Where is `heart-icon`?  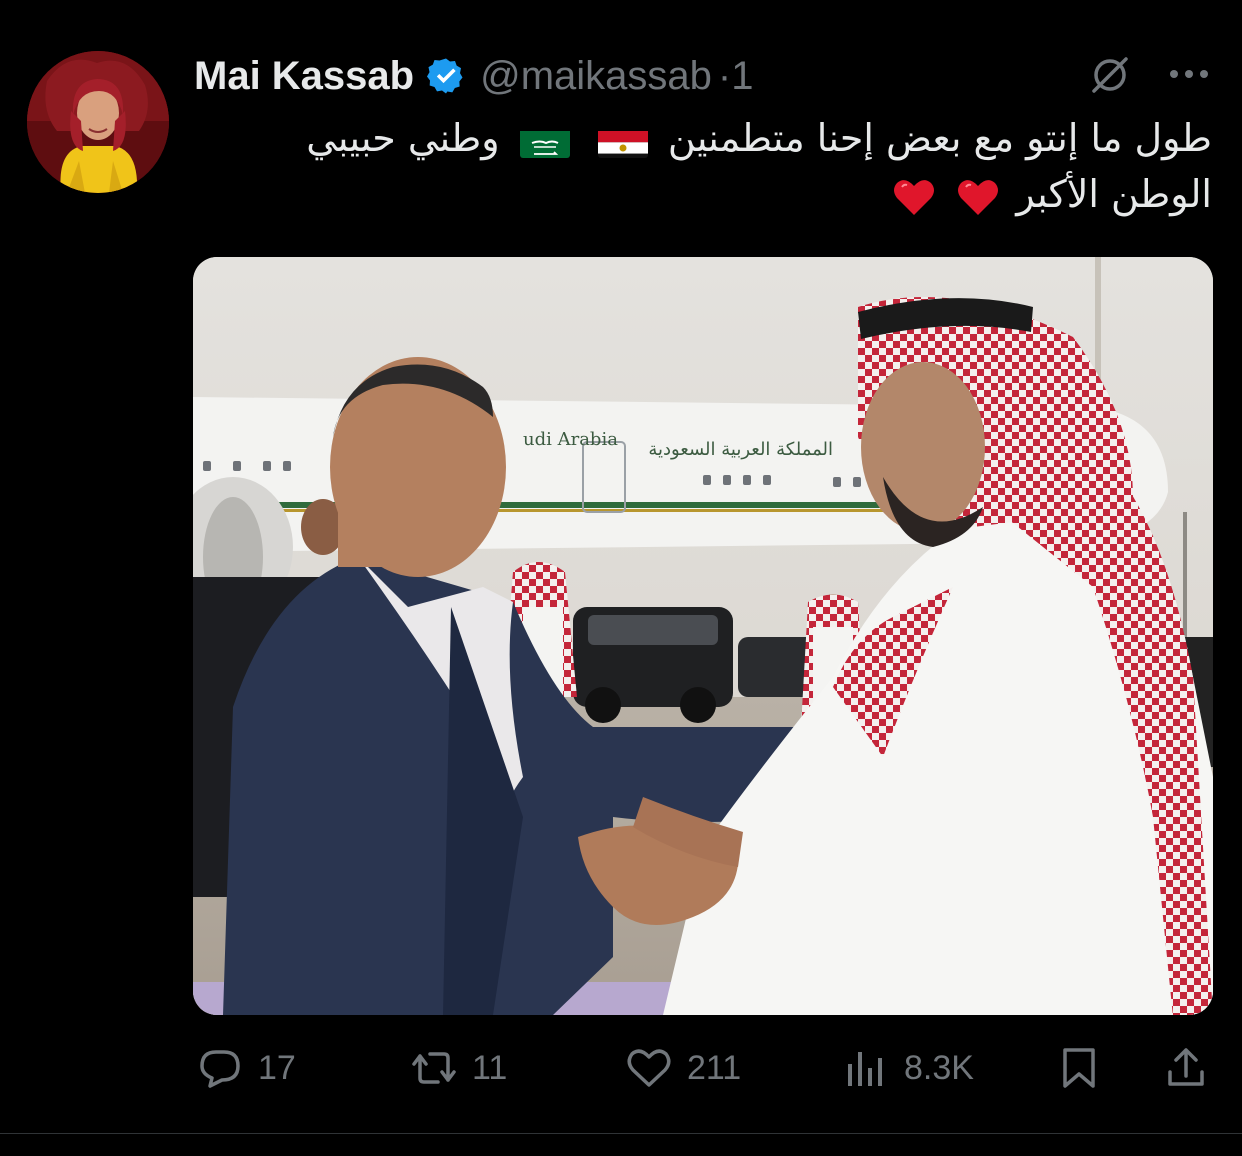
heart-icon is located at coordinates (649, 1068).